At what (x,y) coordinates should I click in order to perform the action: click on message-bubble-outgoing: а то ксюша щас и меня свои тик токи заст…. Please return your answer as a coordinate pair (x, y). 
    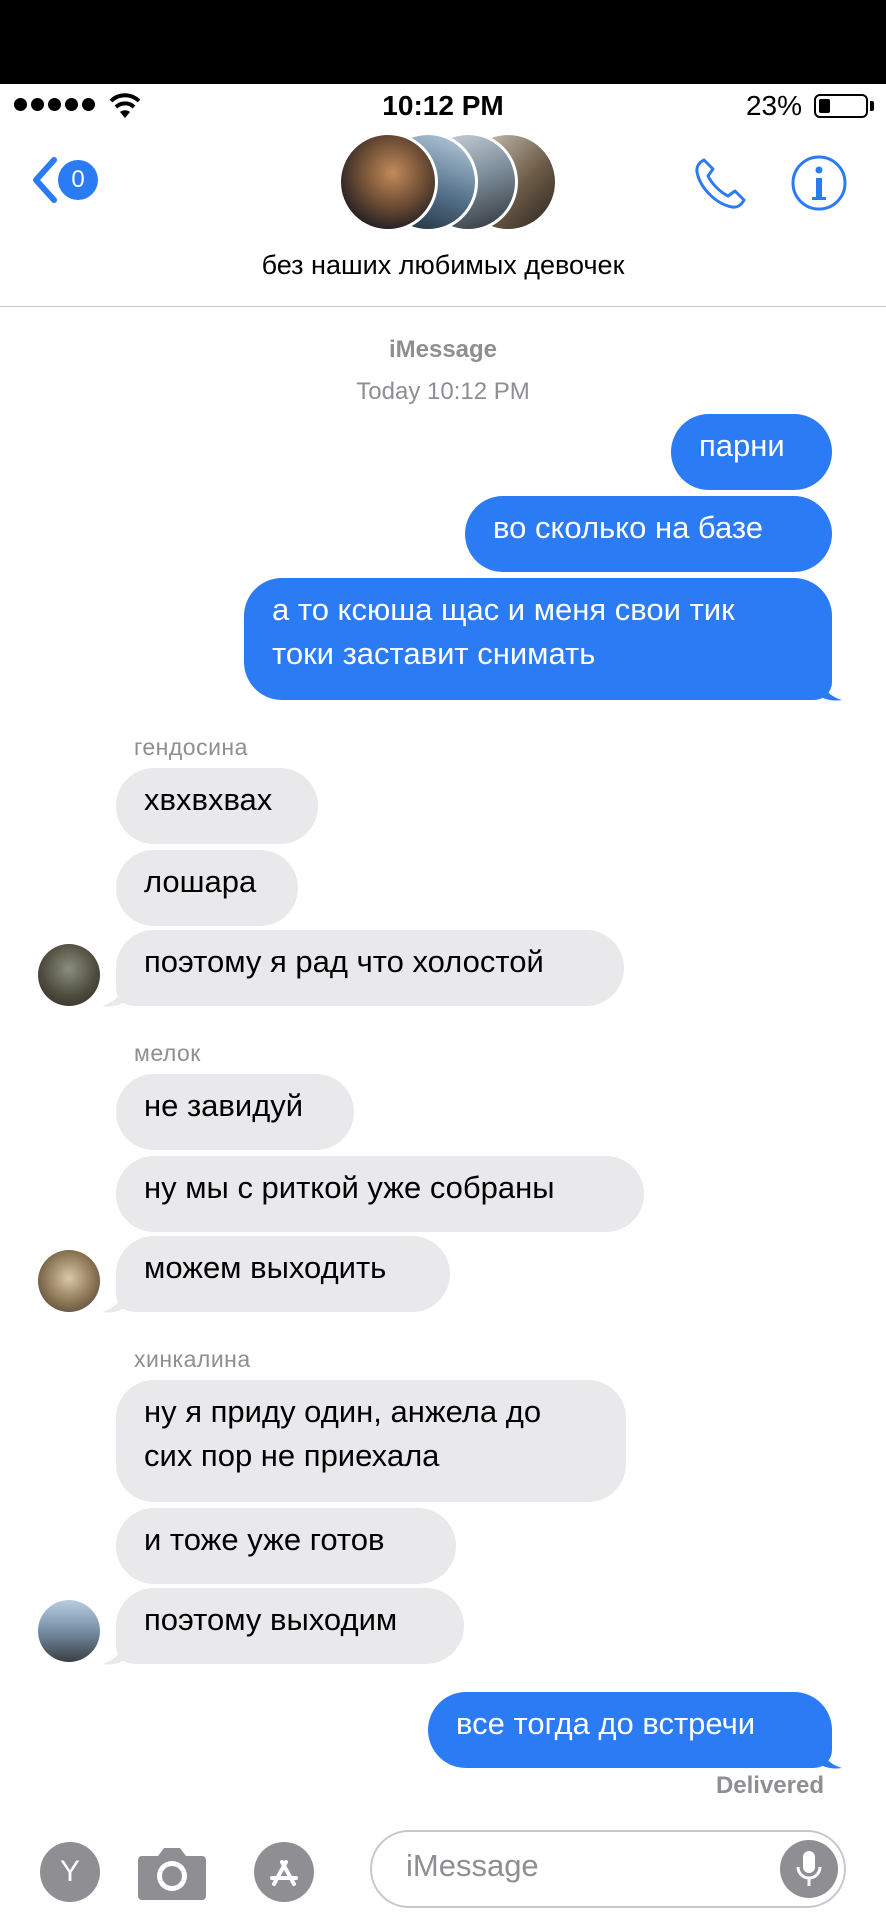
    Looking at the image, I should click on (538, 639).